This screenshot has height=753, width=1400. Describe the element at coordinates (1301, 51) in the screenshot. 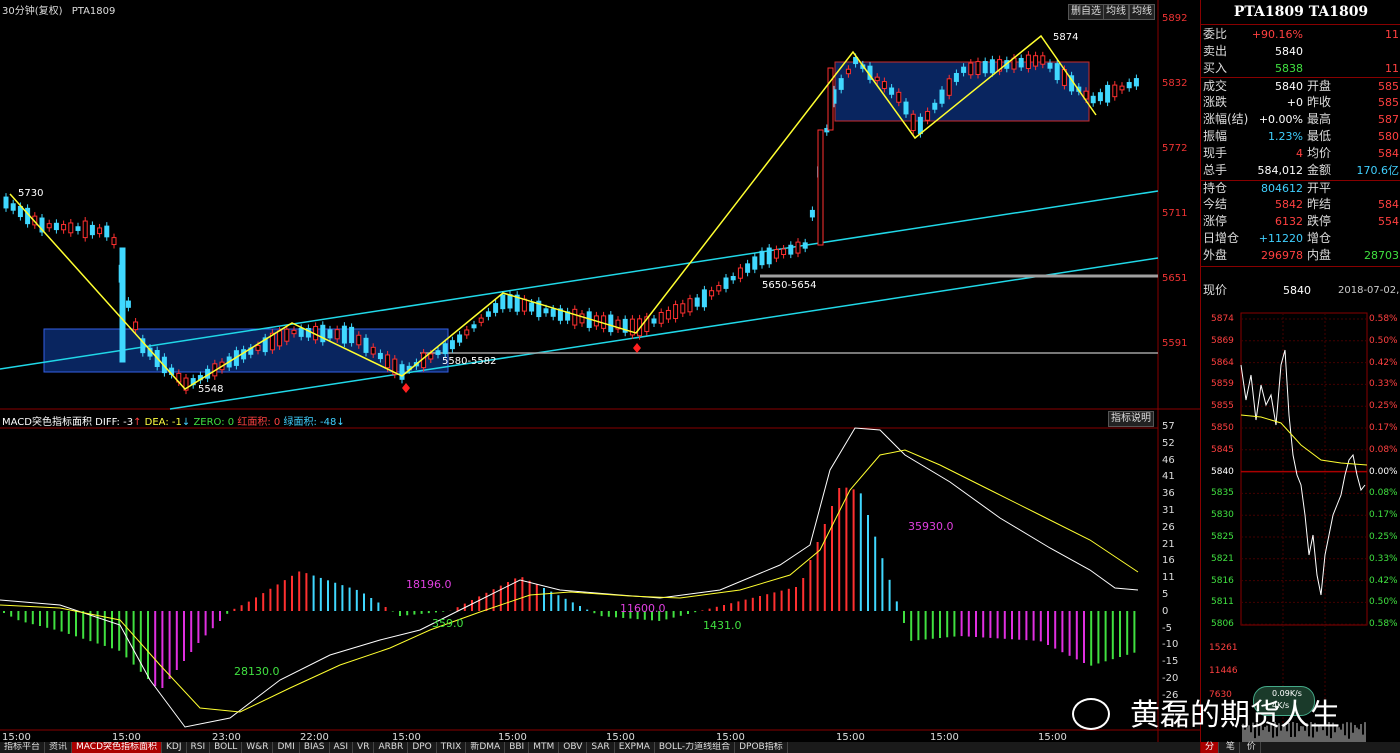

I see `quote-row: 卖出 5840` at that location.